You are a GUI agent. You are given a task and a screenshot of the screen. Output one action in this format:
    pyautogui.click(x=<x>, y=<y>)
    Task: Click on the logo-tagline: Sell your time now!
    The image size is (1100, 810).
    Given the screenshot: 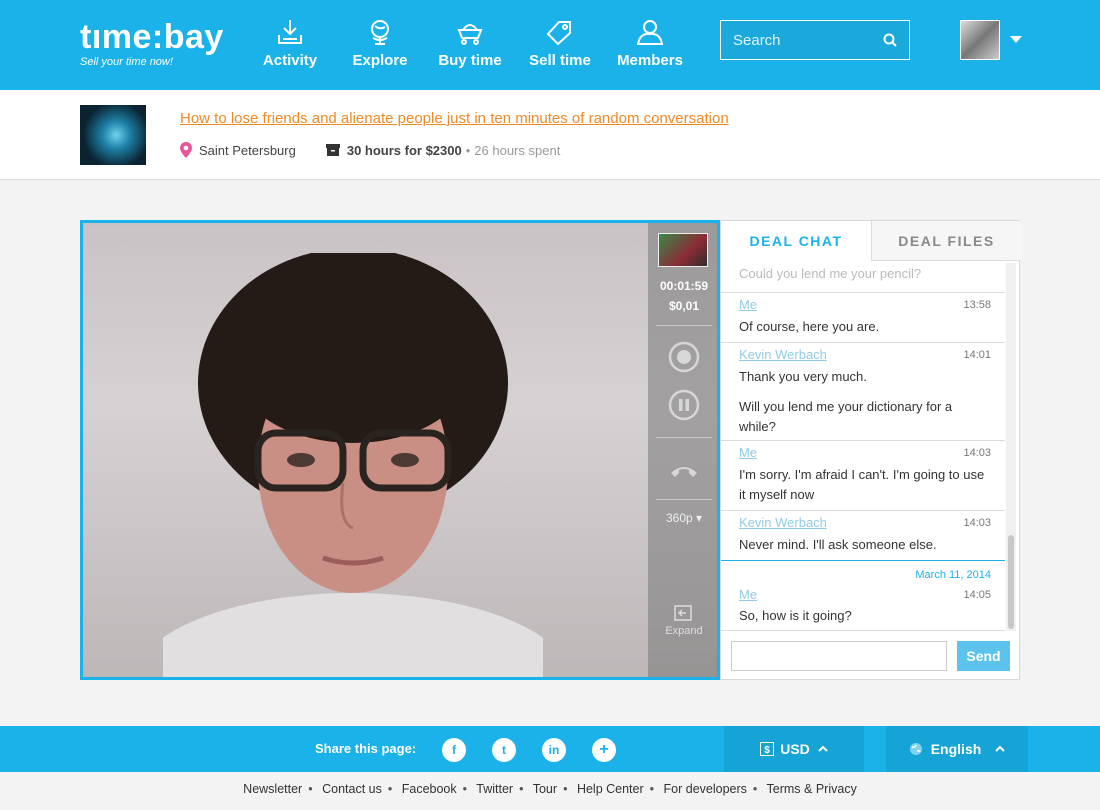 What is the action you would take?
    pyautogui.click(x=126, y=62)
    